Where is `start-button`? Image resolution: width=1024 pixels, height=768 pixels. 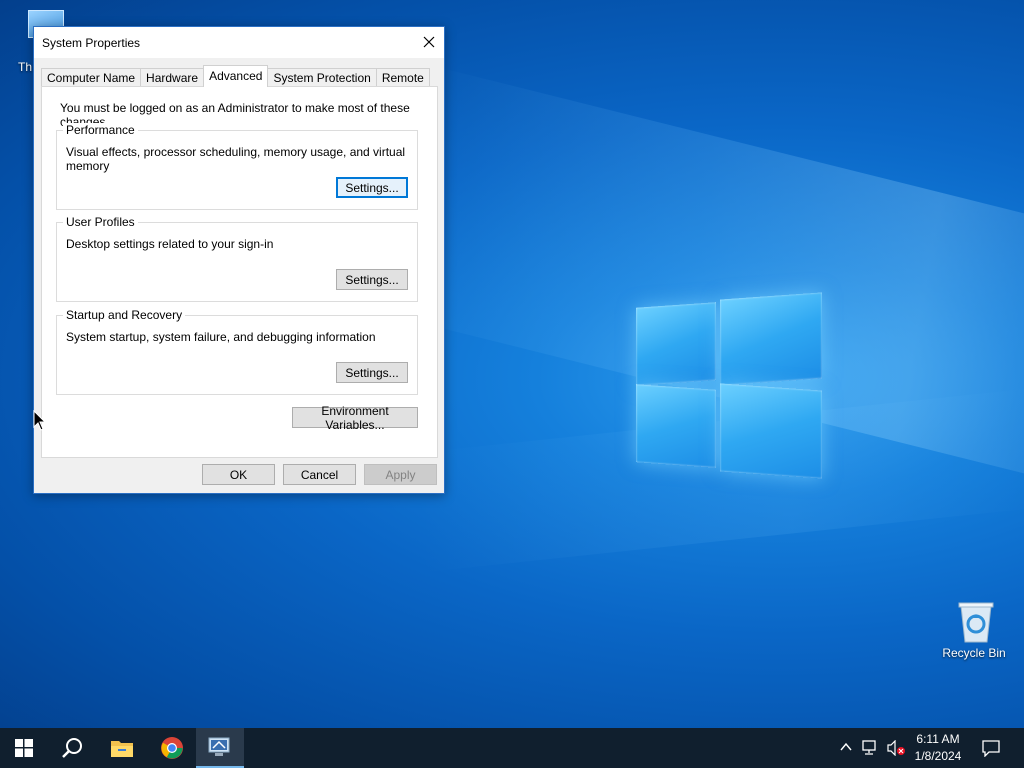
start-button is located at coordinates (24, 748).